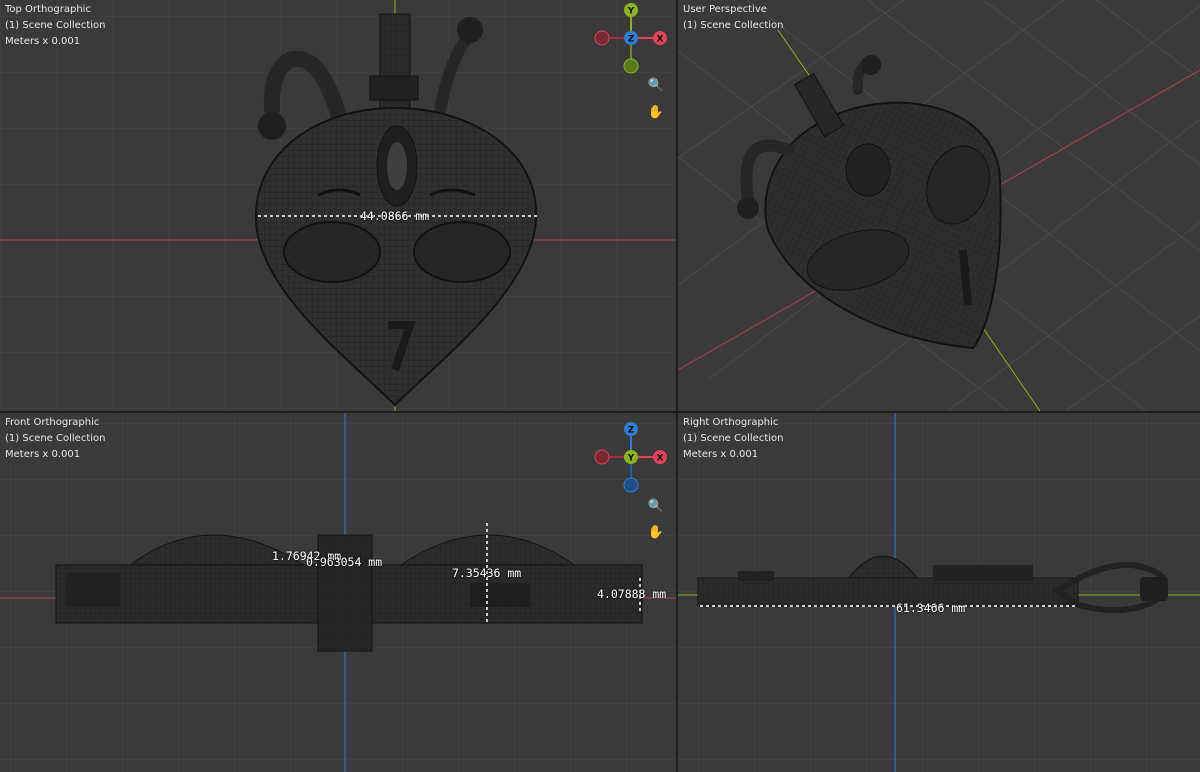 The image size is (1200, 772). I want to click on measurement-label: 4.07888 mm, so click(632, 594).